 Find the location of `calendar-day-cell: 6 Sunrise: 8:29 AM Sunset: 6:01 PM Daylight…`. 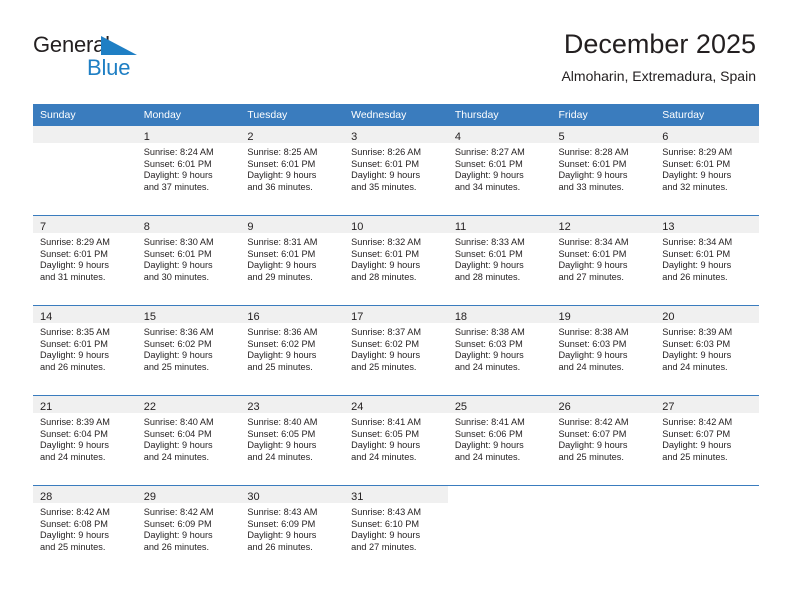

calendar-day-cell: 6 Sunrise: 8:29 AM Sunset: 6:01 PM Daylight… is located at coordinates (707, 171).